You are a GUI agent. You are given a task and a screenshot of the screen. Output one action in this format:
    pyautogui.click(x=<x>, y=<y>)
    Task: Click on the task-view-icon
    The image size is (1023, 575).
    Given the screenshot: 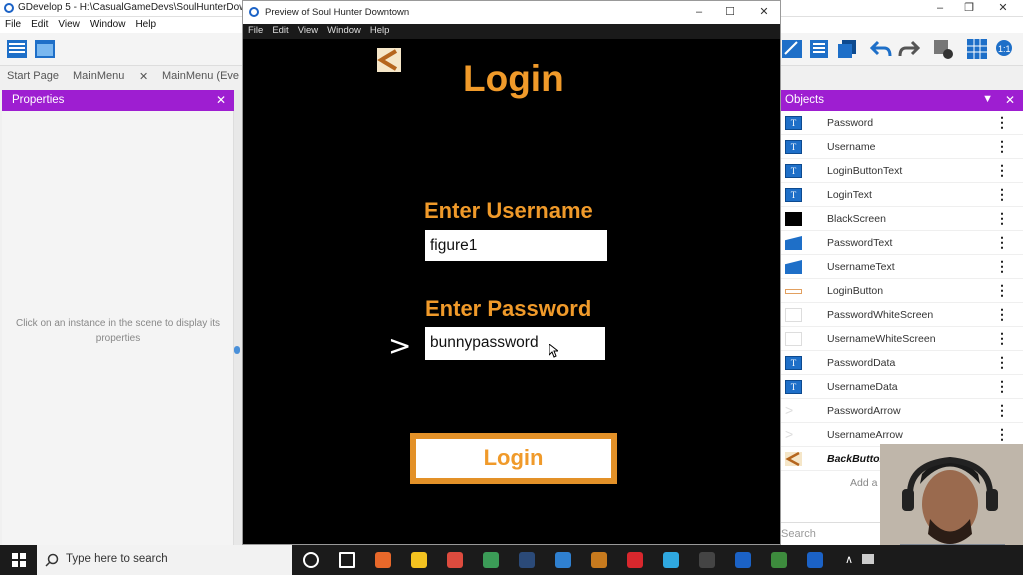 What is the action you would take?
    pyautogui.click(x=347, y=560)
    